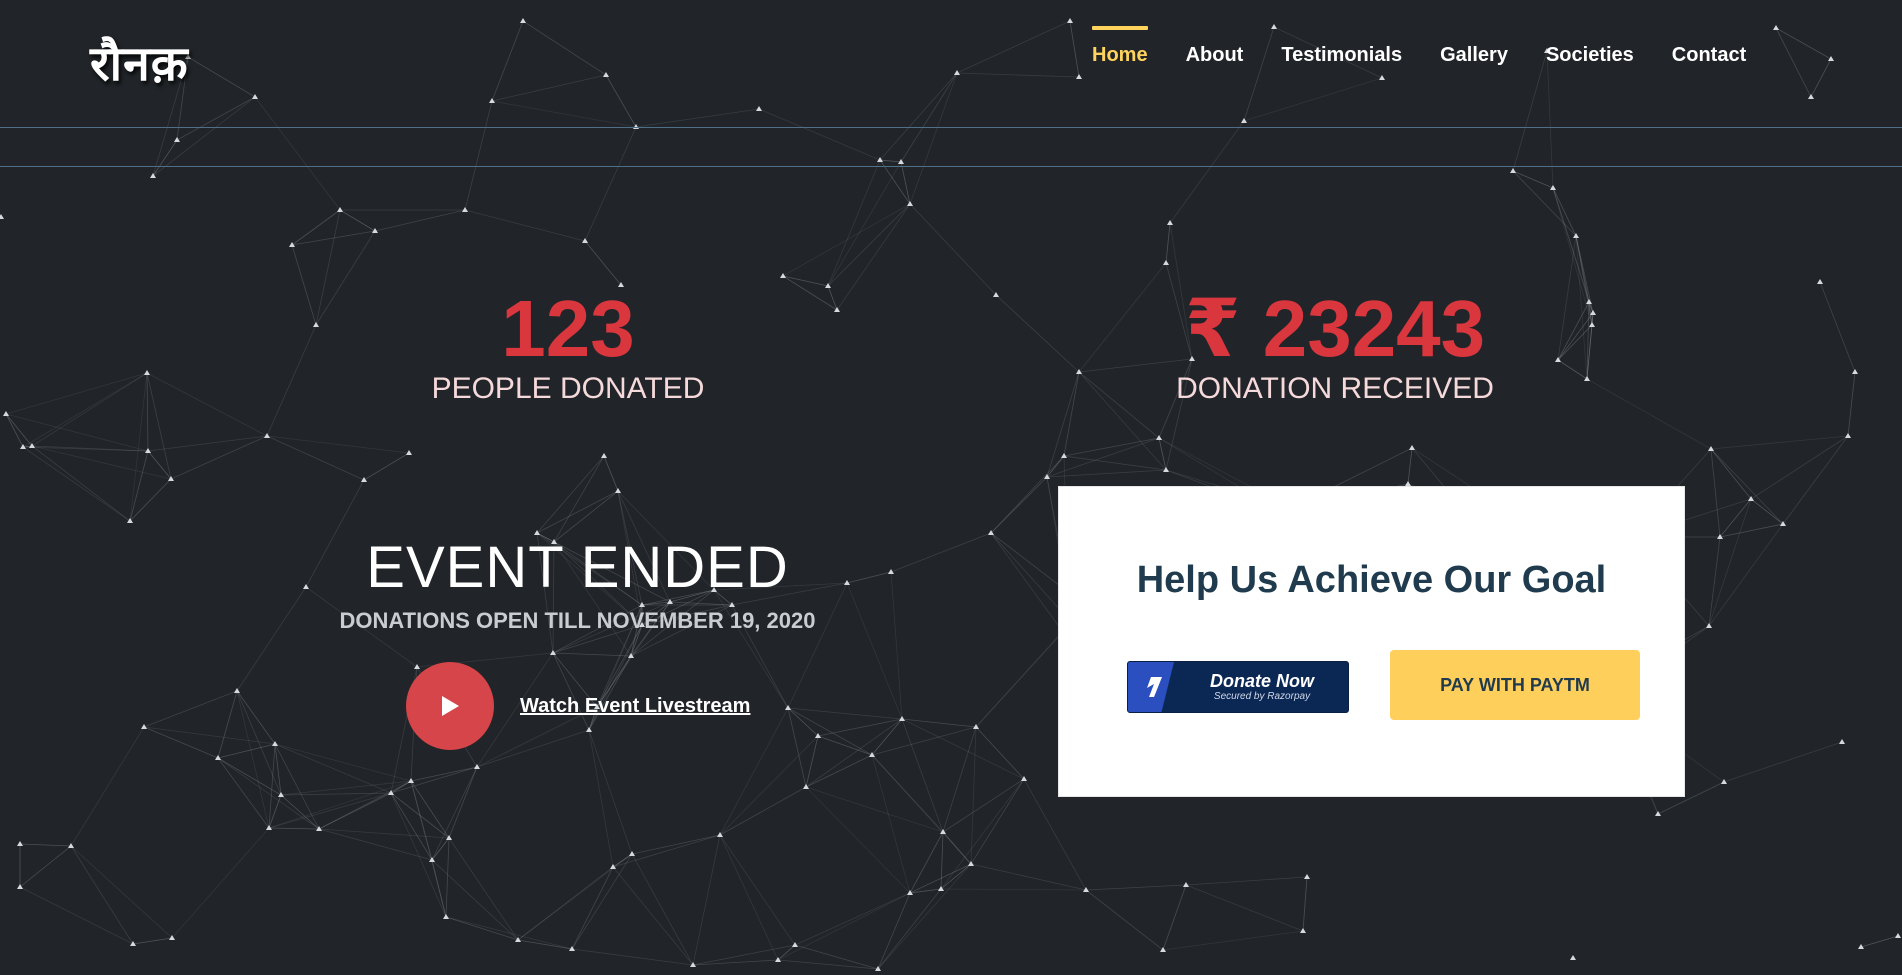 Image resolution: width=1902 pixels, height=975 pixels. I want to click on brand-logo: रौनक़, so click(139, 62).